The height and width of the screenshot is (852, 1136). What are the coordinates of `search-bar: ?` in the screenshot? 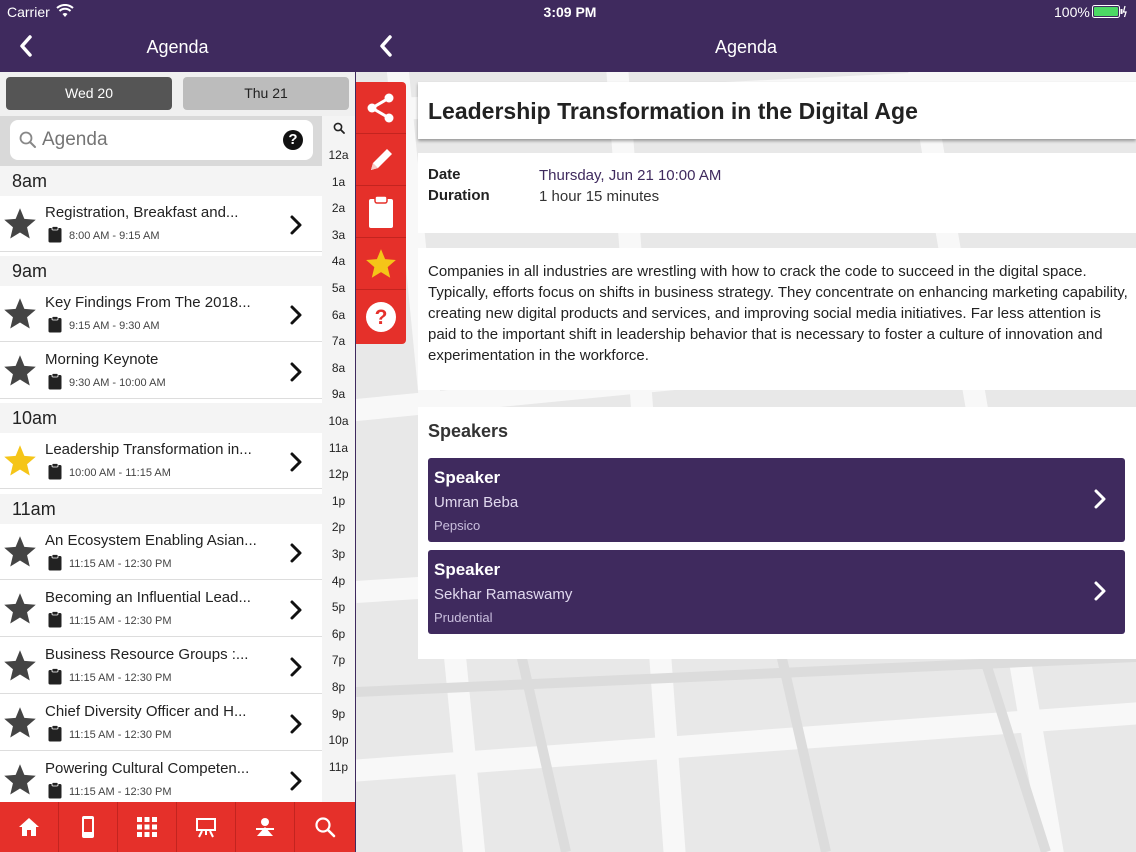 It's located at (161, 141).